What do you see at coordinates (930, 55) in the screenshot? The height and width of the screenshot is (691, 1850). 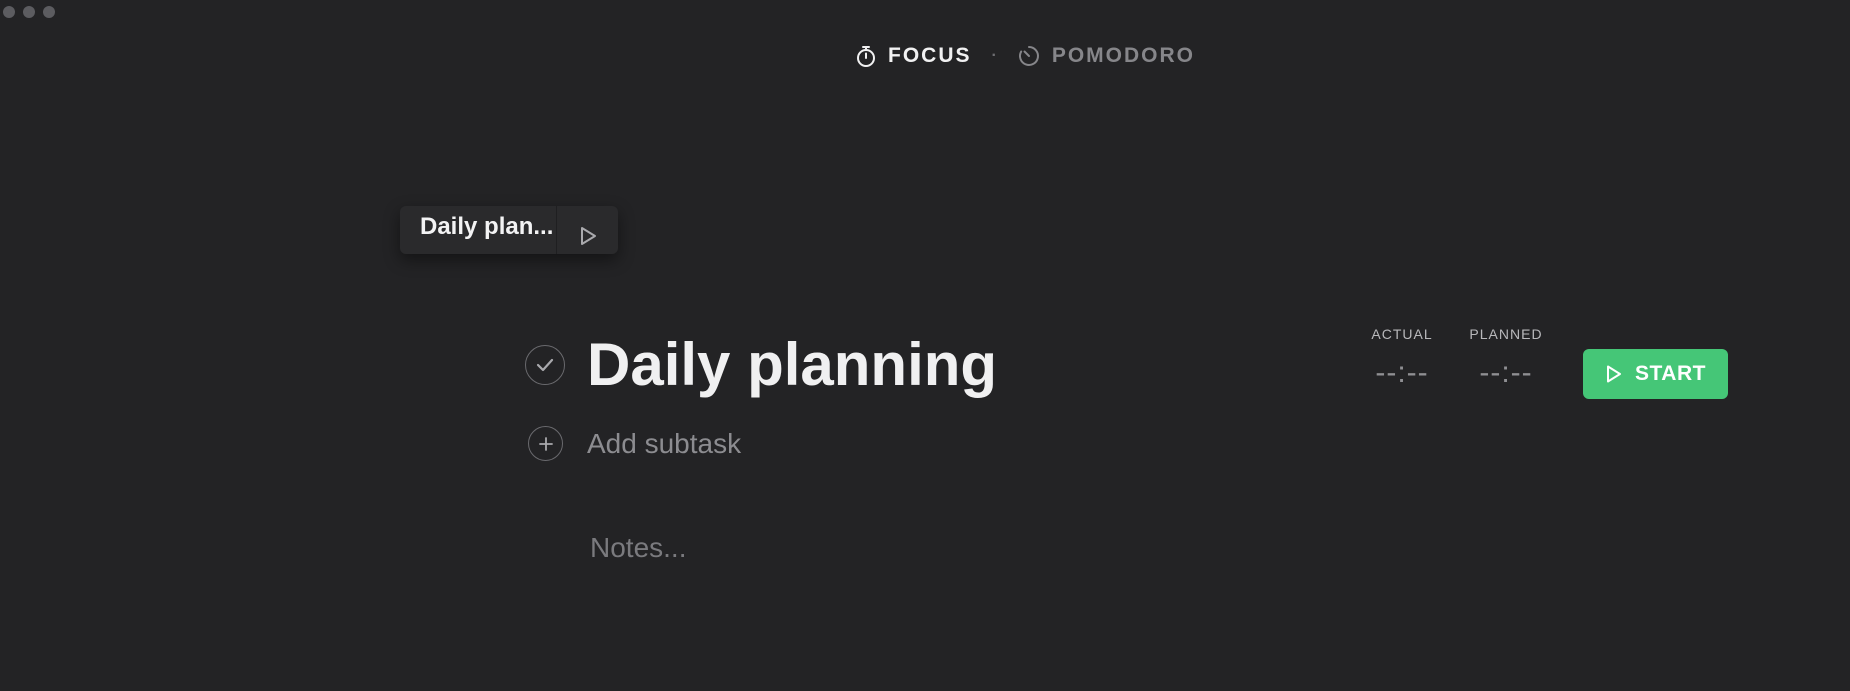 I see `focus-mode-label: FOCUS` at bounding box center [930, 55].